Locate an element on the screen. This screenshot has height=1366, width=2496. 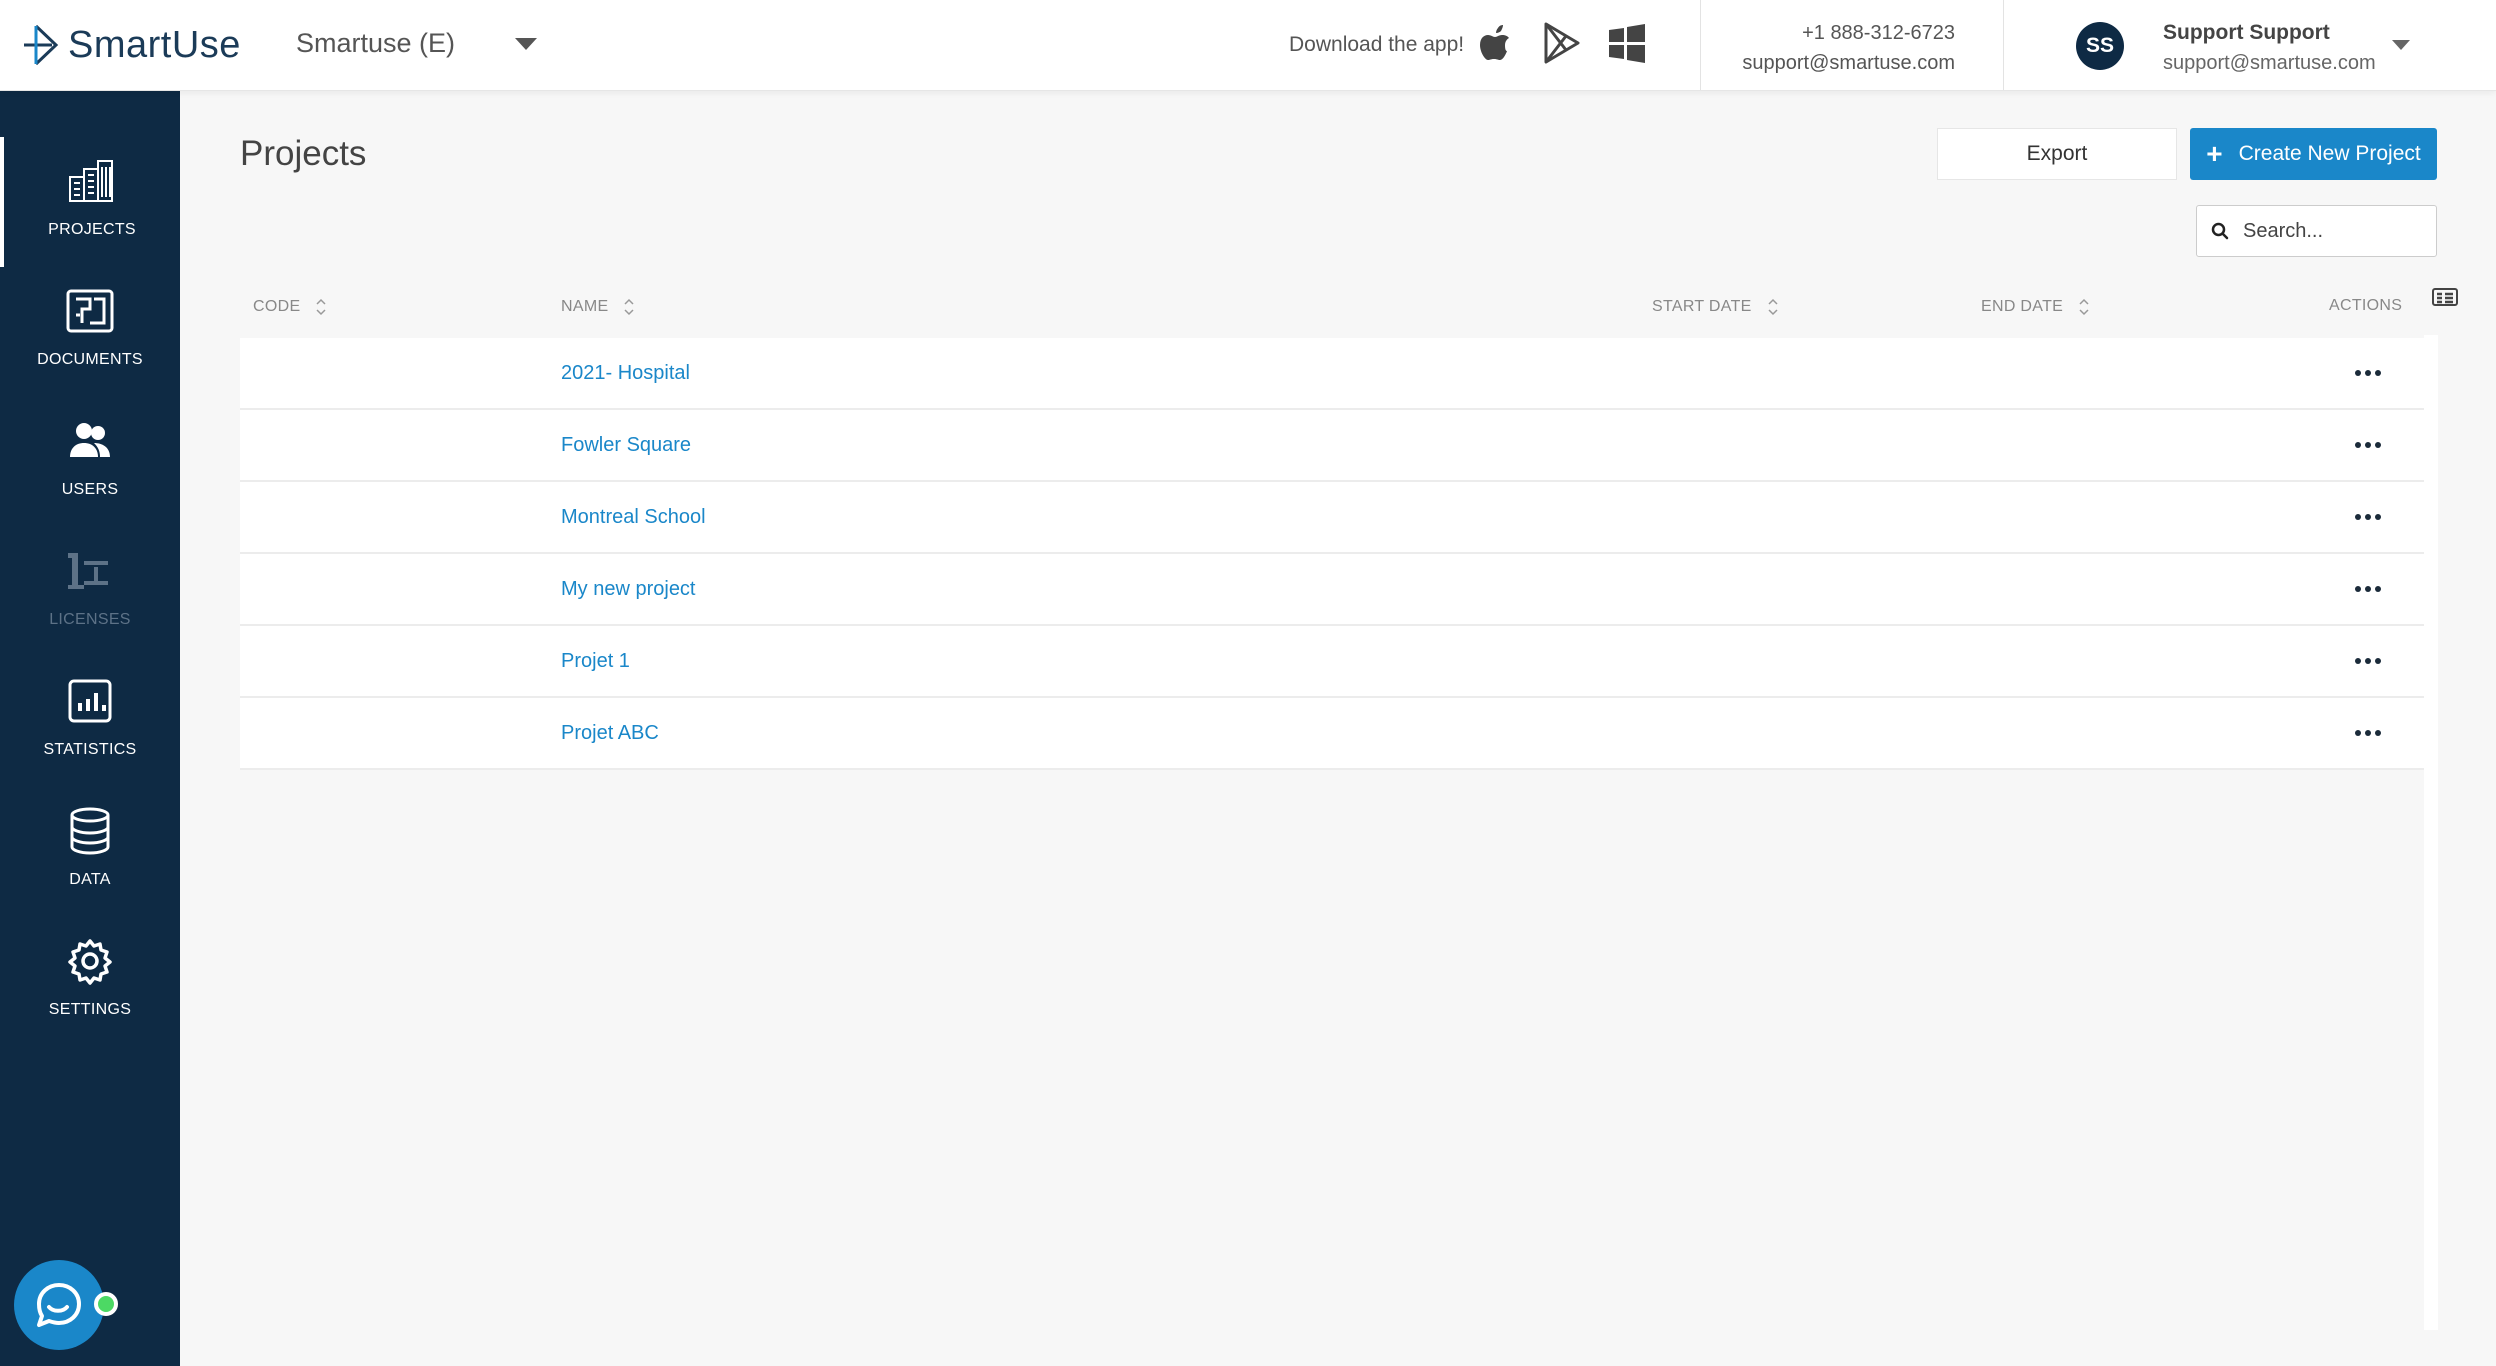
blueprint-icon is located at coordinates (90, 311).